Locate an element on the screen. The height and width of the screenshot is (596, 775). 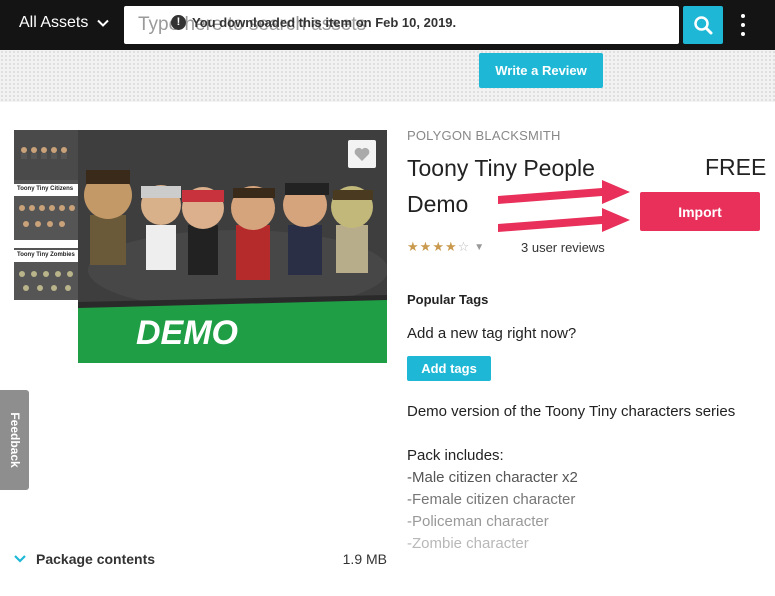
info-icon: ! is located at coordinates (178, 22).